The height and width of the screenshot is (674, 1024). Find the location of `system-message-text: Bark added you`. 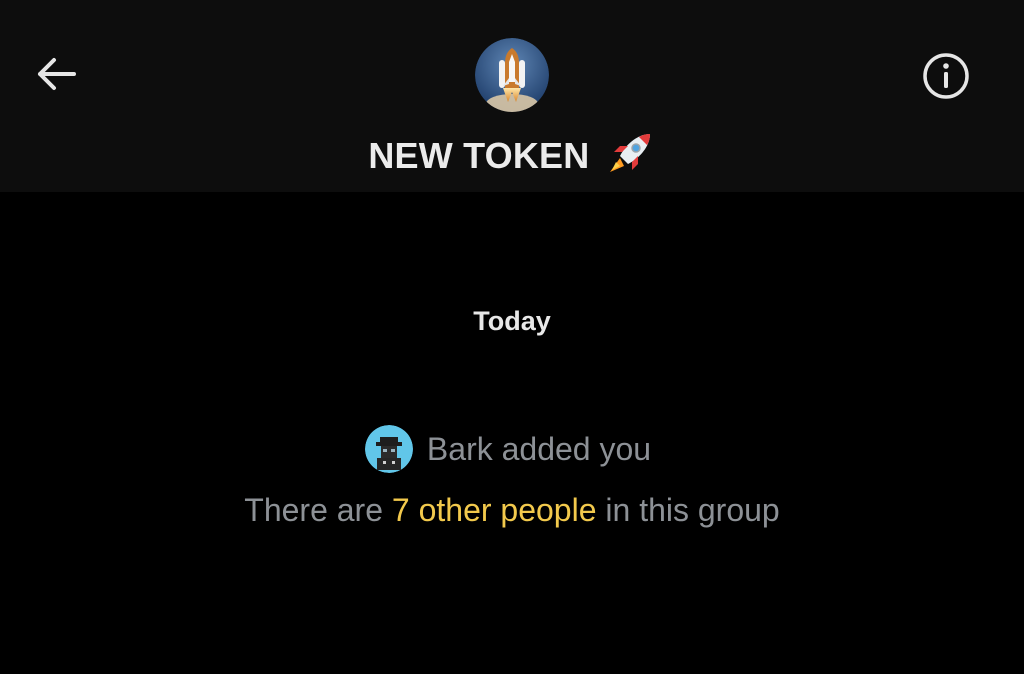

system-message-text: Bark added you is located at coordinates (539, 448).